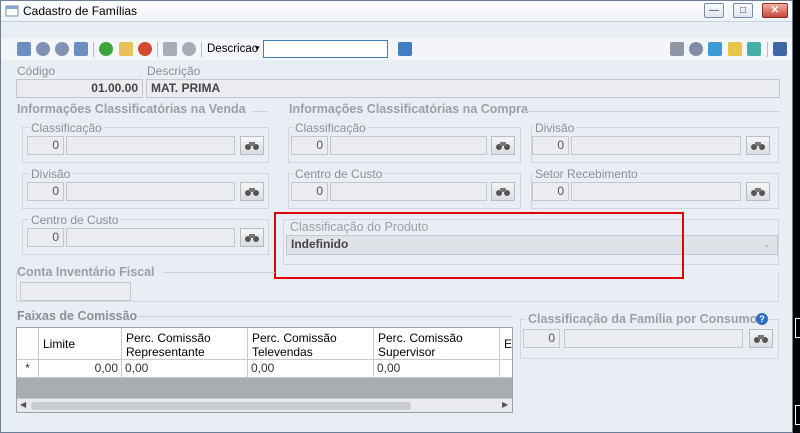 The height and width of the screenshot is (433, 800). I want to click on title-bar: Cadastro de Famílias — □ ✕, so click(396, 11).